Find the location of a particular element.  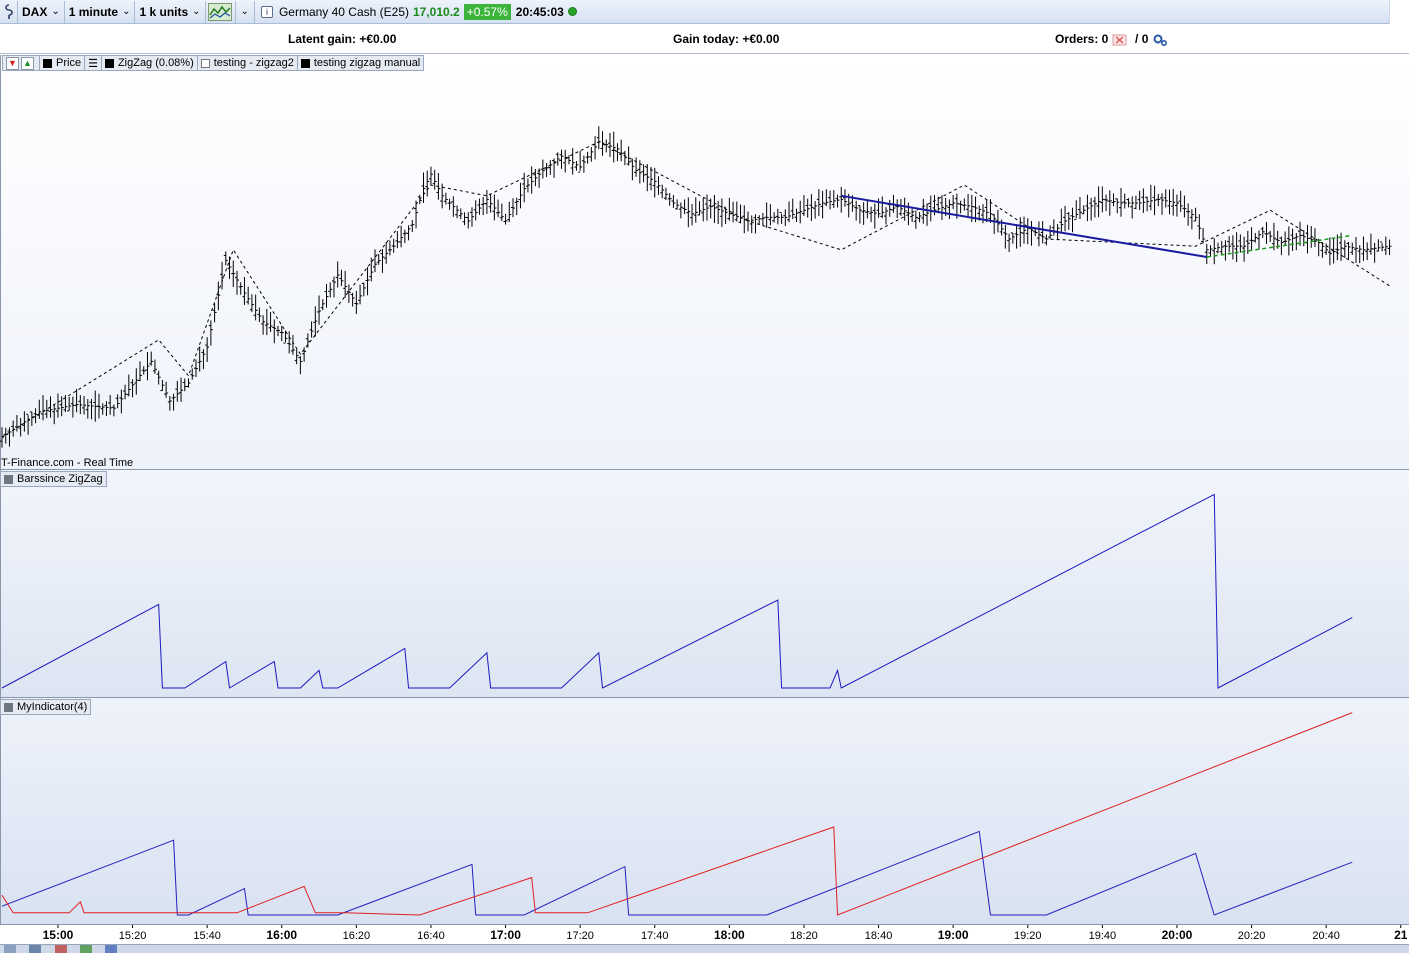

time-label: 21 is located at coordinates (1401, 935).